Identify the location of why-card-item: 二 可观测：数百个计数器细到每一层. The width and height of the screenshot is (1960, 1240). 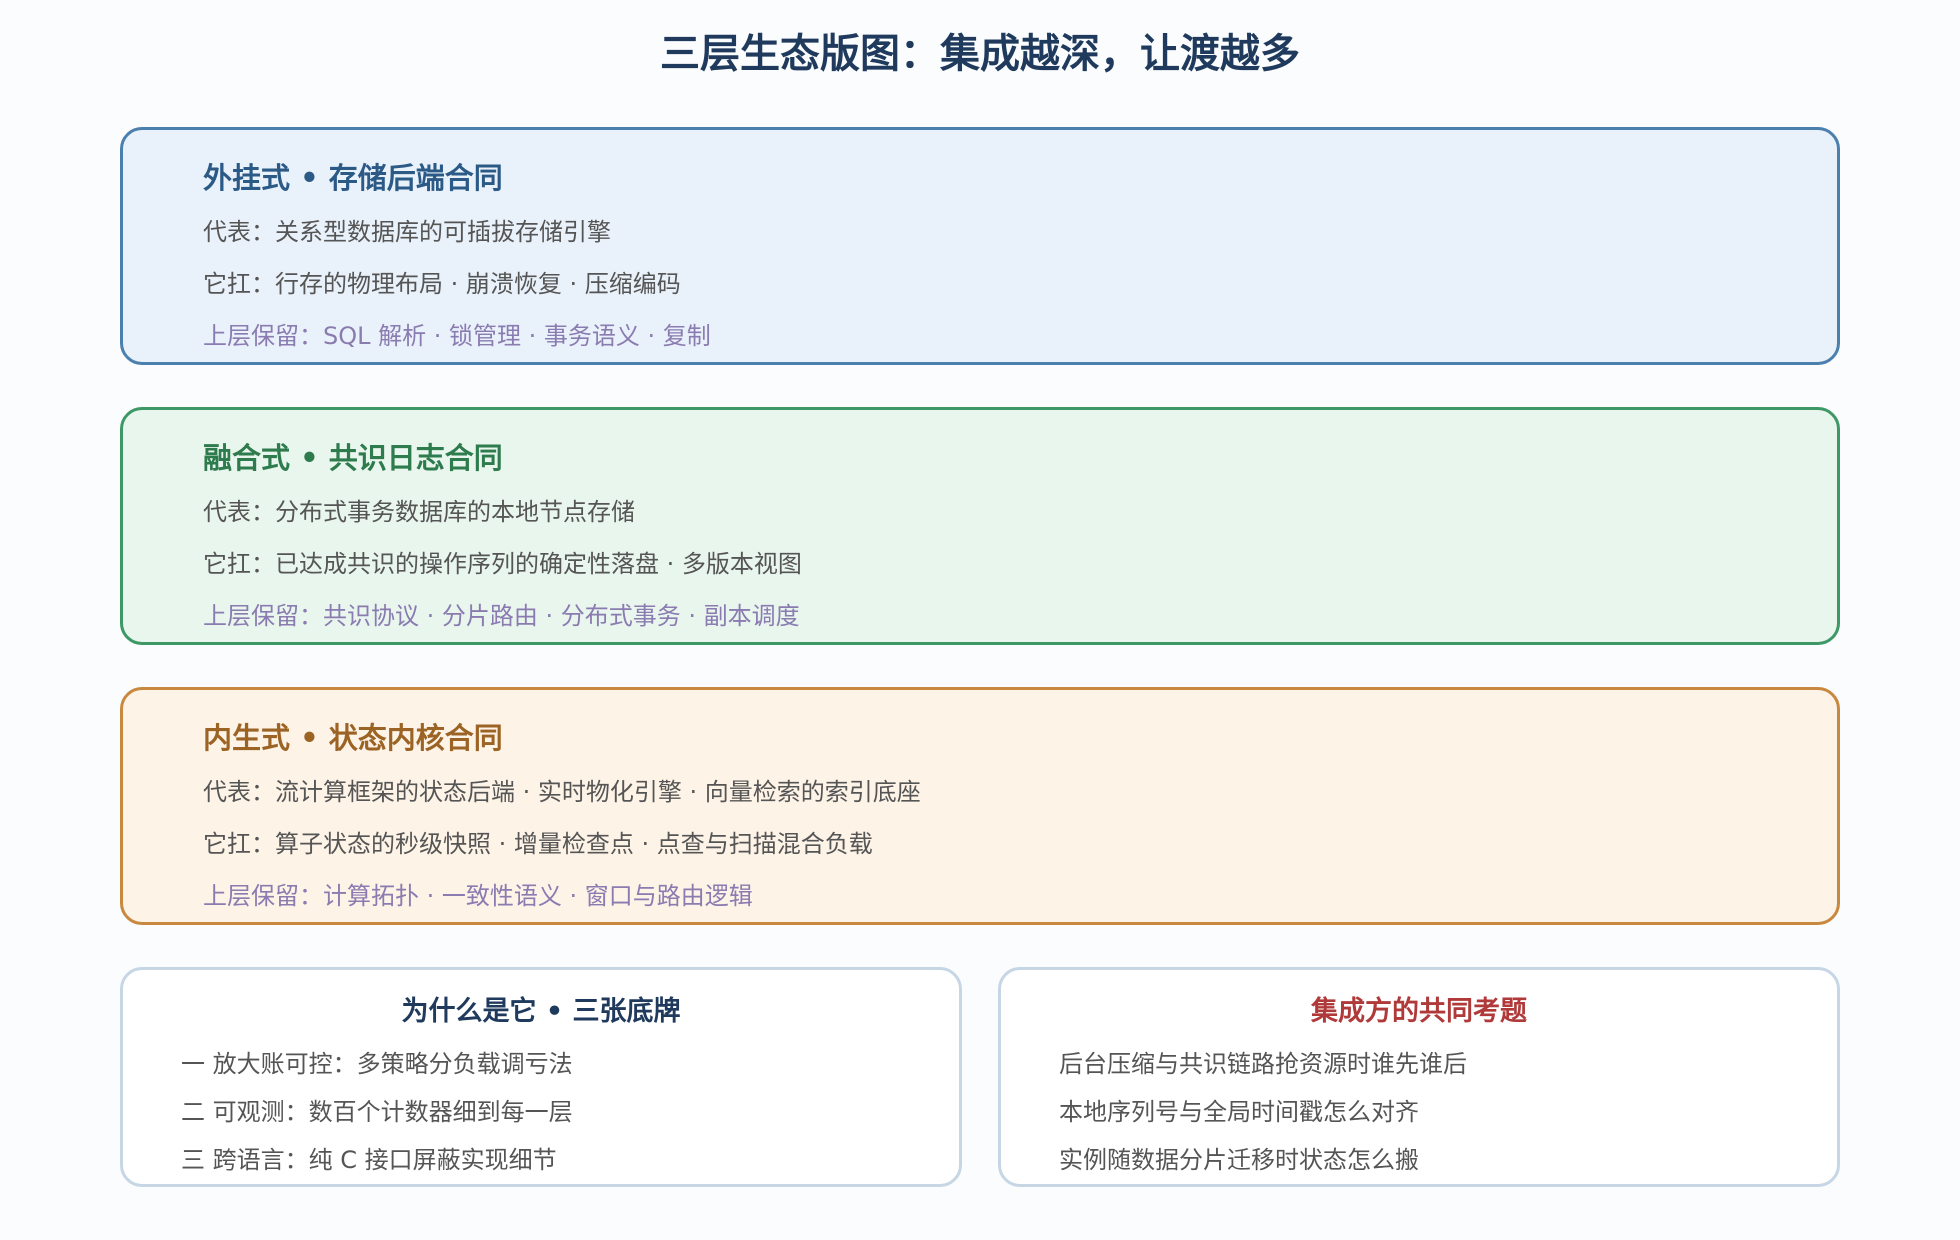
(377, 1112).